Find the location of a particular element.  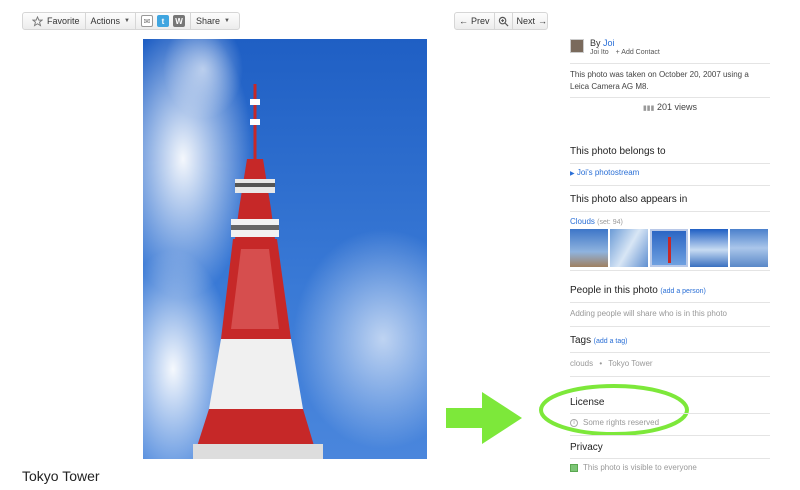

photo-title: Tokyo Tower is located at coordinates (61, 476).